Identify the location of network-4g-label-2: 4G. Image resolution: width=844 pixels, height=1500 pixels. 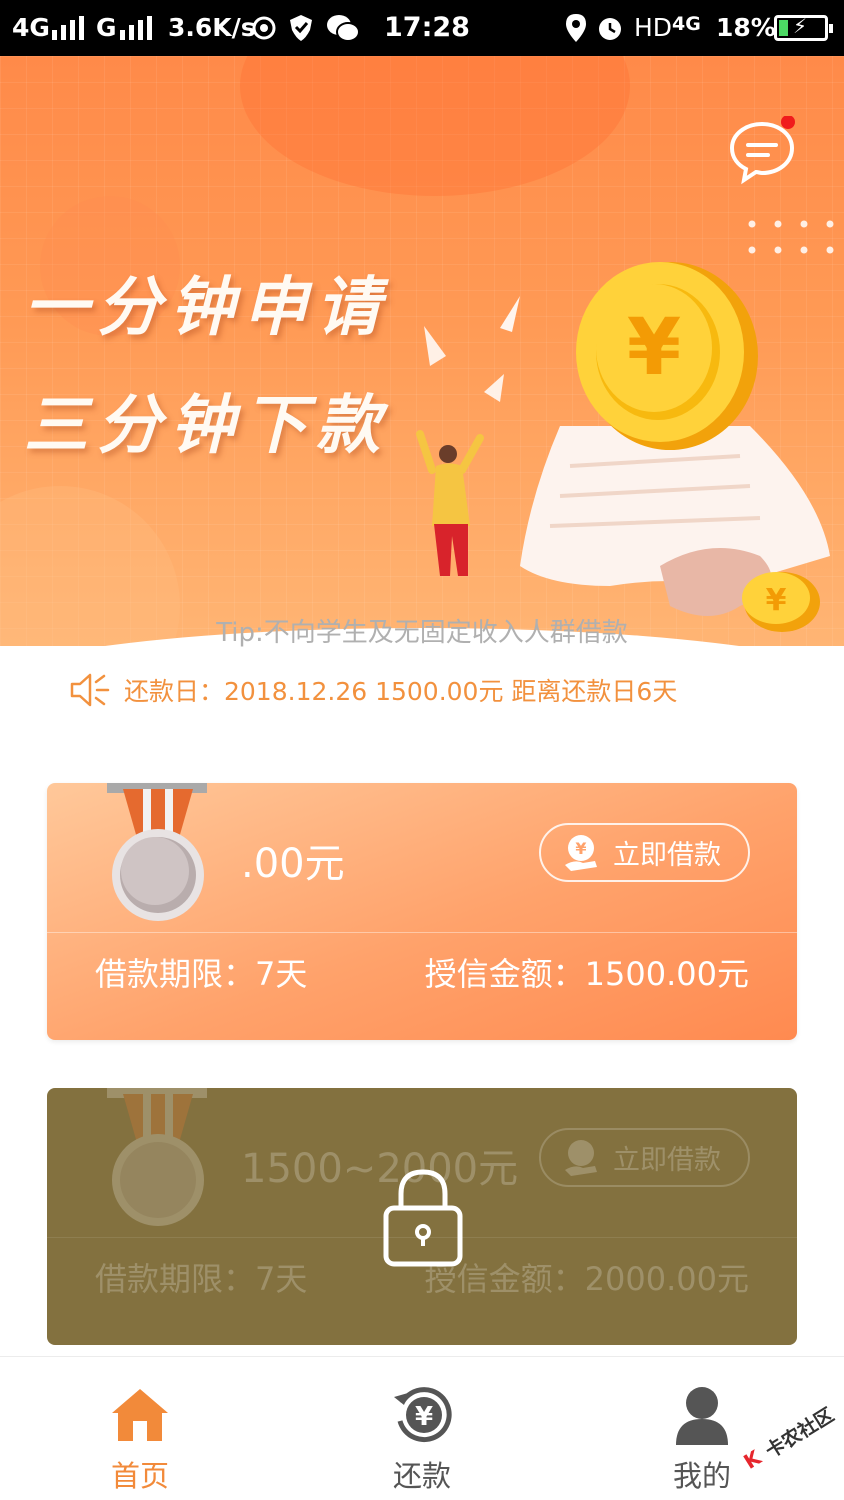
(686, 24).